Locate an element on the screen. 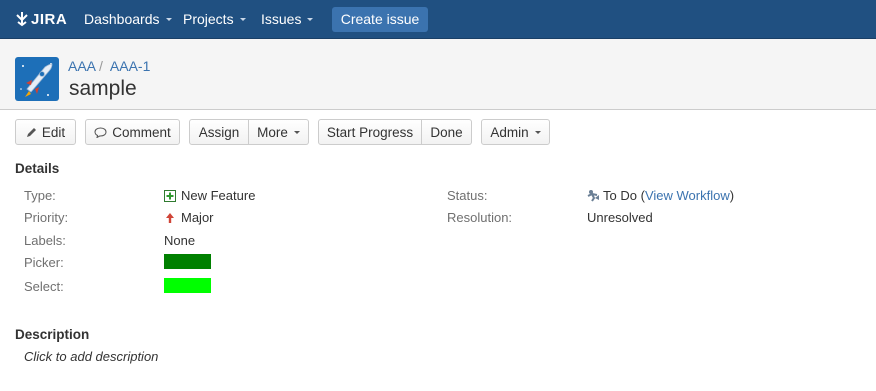 The width and height of the screenshot is (876, 391). comment-button-label: Comment is located at coordinates (141, 132).